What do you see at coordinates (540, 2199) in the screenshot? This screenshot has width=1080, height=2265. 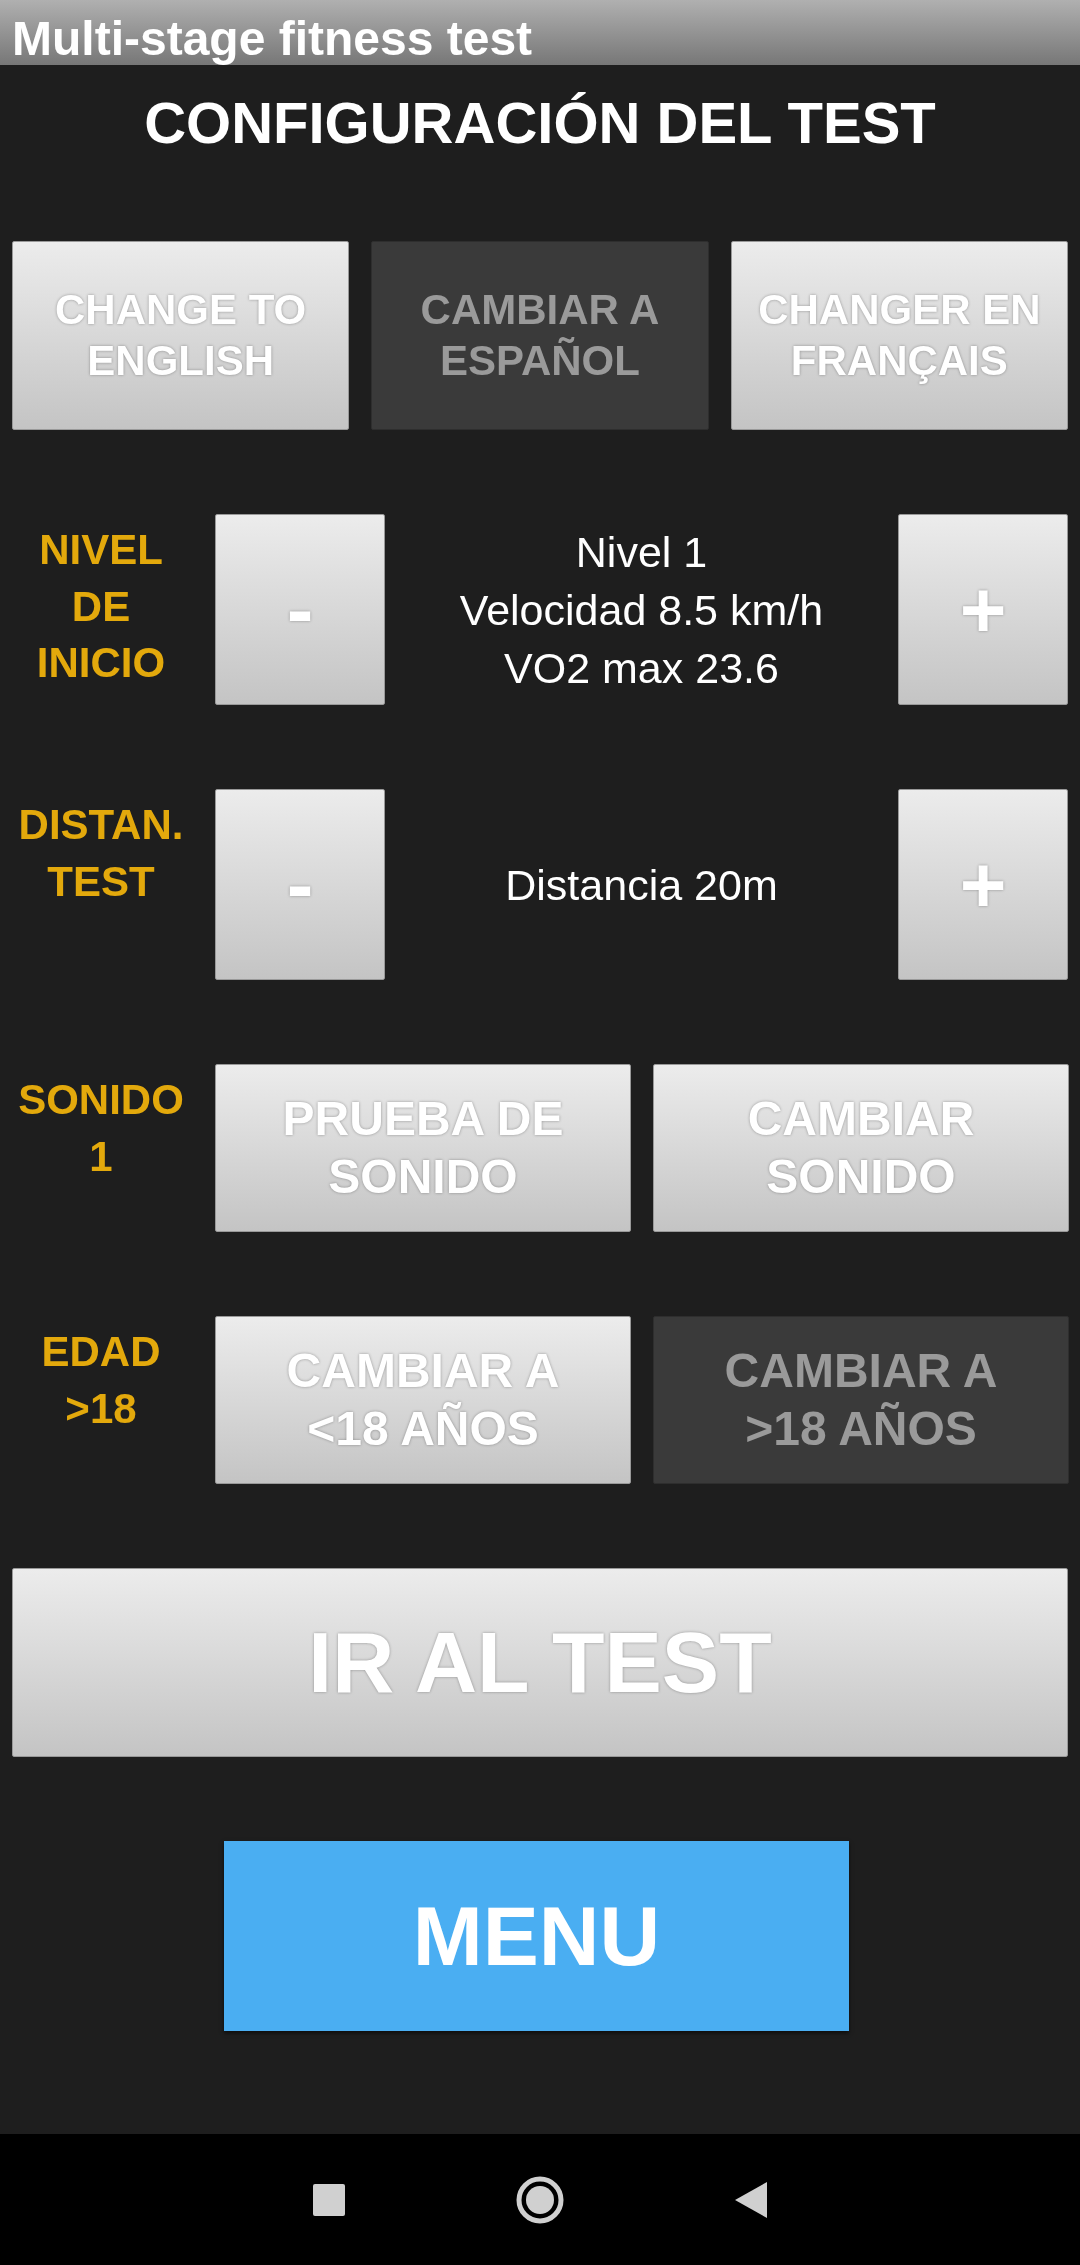 I see `home-icon` at bounding box center [540, 2199].